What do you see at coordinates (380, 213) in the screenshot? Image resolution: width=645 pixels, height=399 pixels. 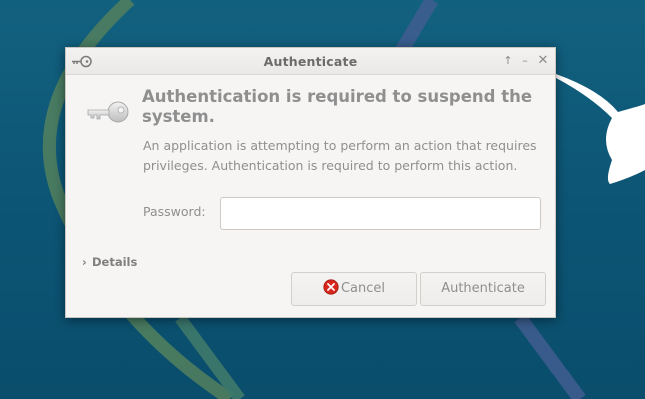 I see `password-input` at bounding box center [380, 213].